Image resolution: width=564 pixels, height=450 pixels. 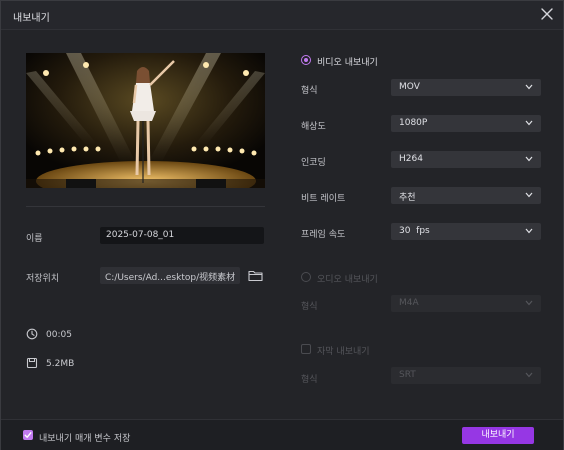 I want to click on name-label: 이름, so click(x=34, y=239).